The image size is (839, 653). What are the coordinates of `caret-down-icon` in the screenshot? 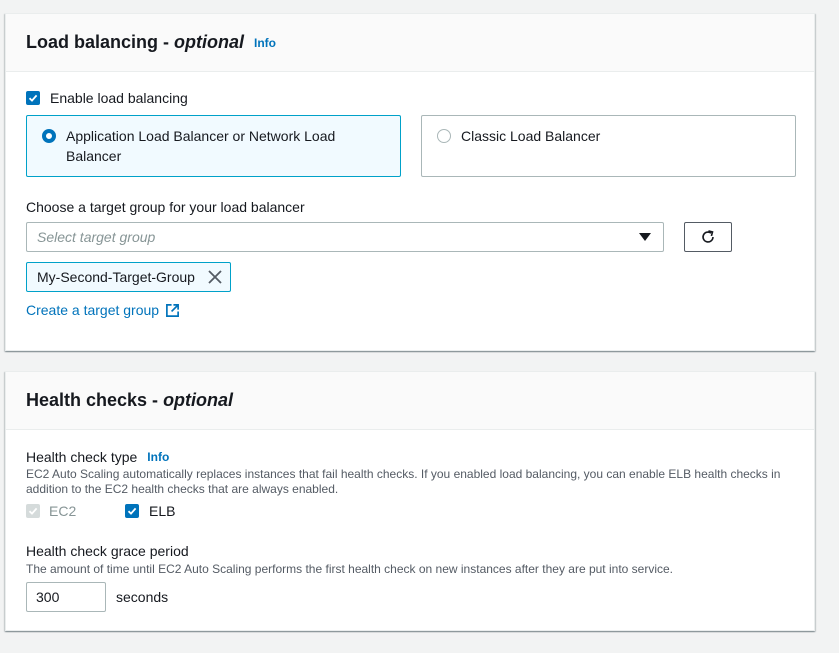 It's located at (645, 237).